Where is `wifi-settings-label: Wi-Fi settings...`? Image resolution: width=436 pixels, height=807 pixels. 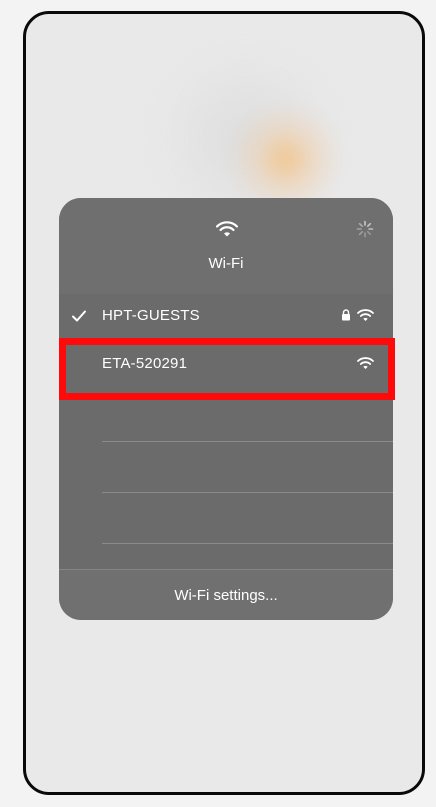 wifi-settings-label: Wi-Fi settings... is located at coordinates (226, 595).